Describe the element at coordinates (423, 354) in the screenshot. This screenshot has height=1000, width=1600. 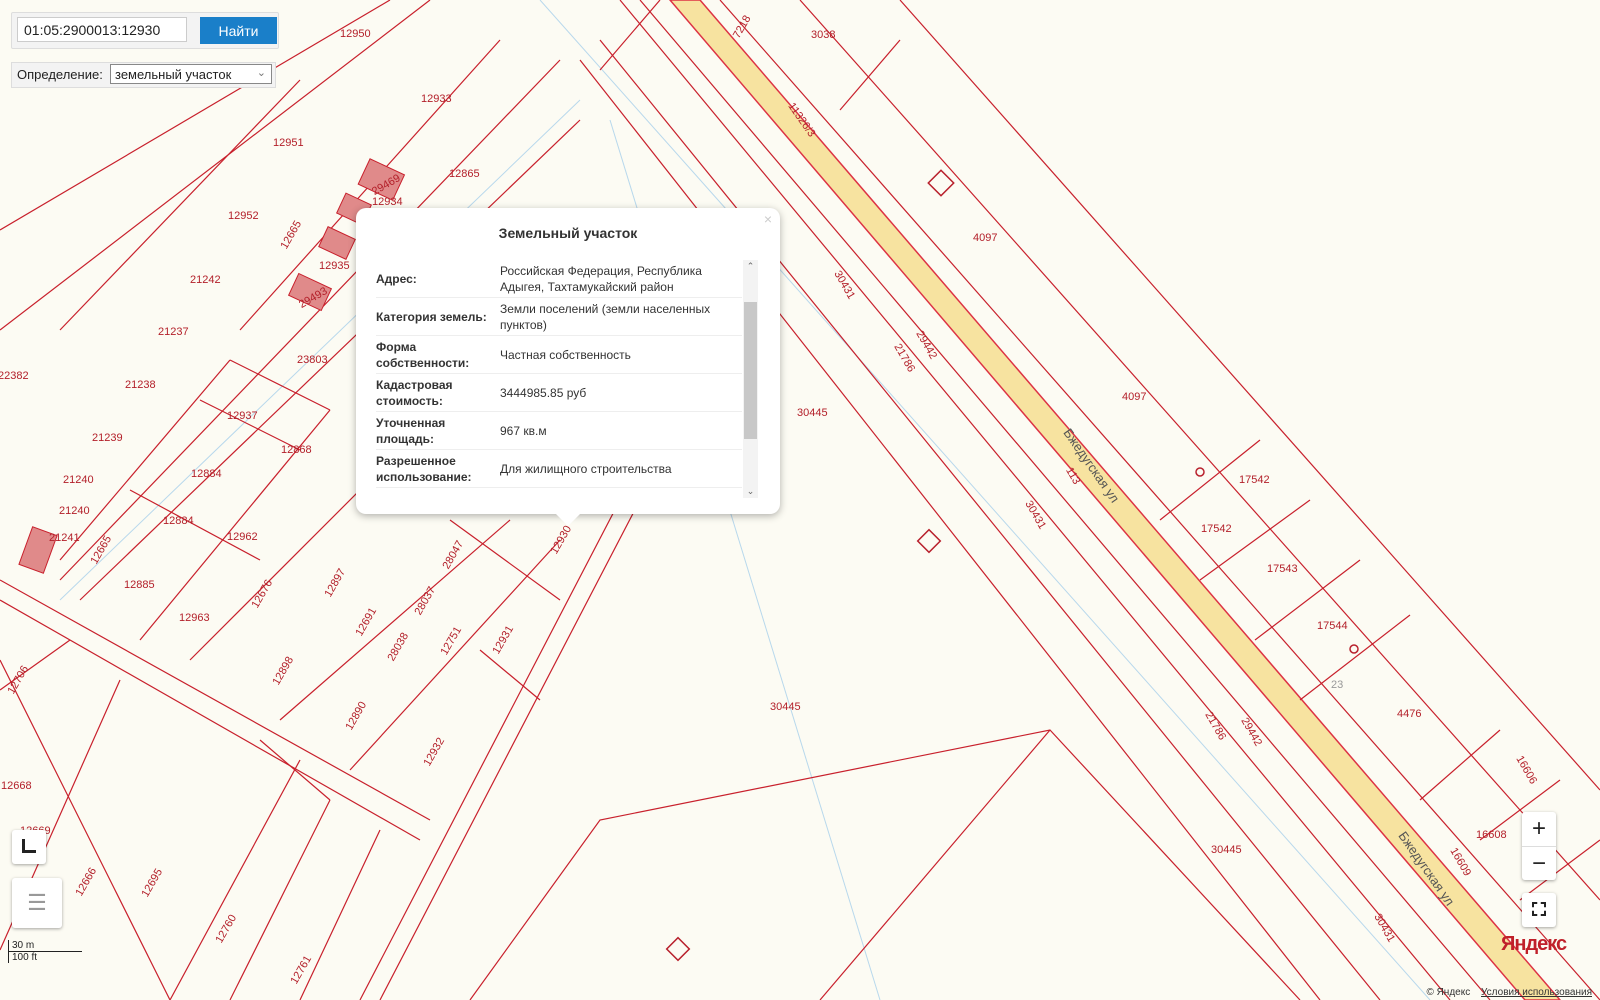
I see `row-key: Форма собственности:` at that location.